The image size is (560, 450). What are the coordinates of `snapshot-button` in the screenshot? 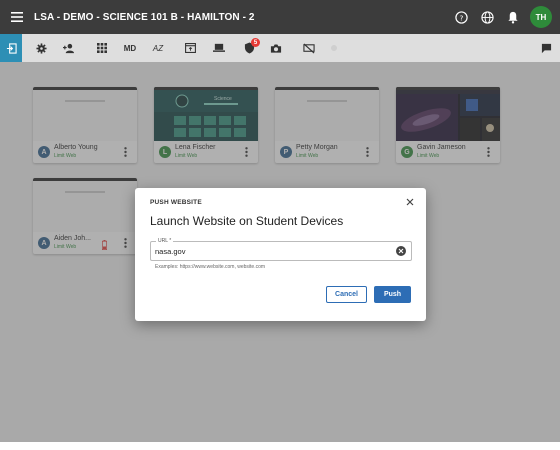 It's located at (276, 48).